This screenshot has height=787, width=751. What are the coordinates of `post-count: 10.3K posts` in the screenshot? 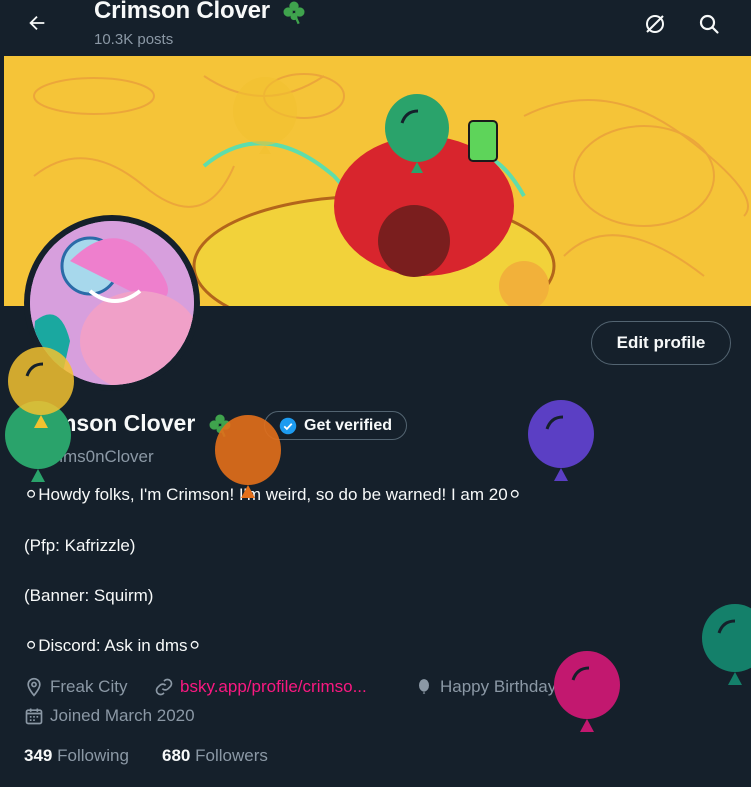 It's located at (134, 39).